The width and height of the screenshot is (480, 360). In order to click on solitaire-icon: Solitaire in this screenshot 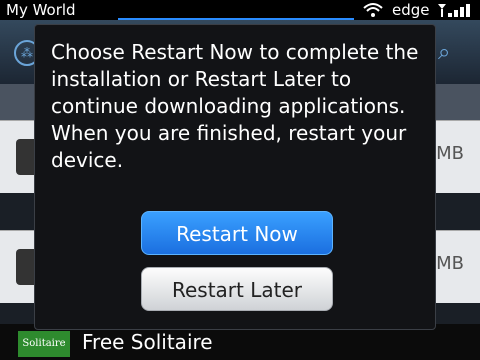, I will do `click(44, 344)`.